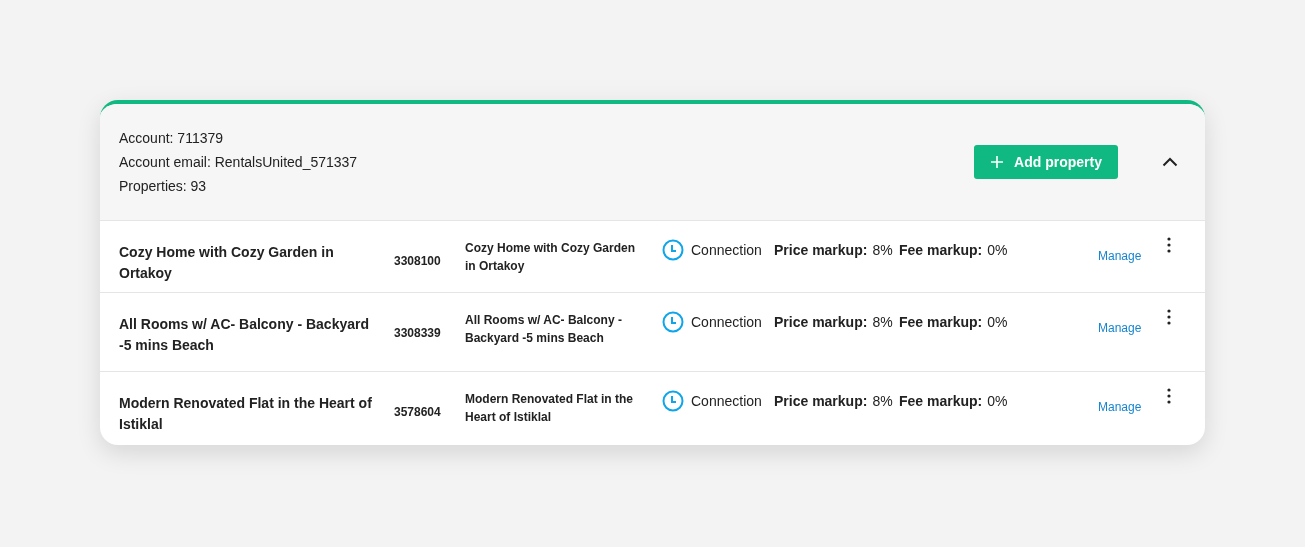  What do you see at coordinates (549, 408) in the screenshot?
I see `listing-name: Modern Renovated Flat in the Heart of Istiklal` at bounding box center [549, 408].